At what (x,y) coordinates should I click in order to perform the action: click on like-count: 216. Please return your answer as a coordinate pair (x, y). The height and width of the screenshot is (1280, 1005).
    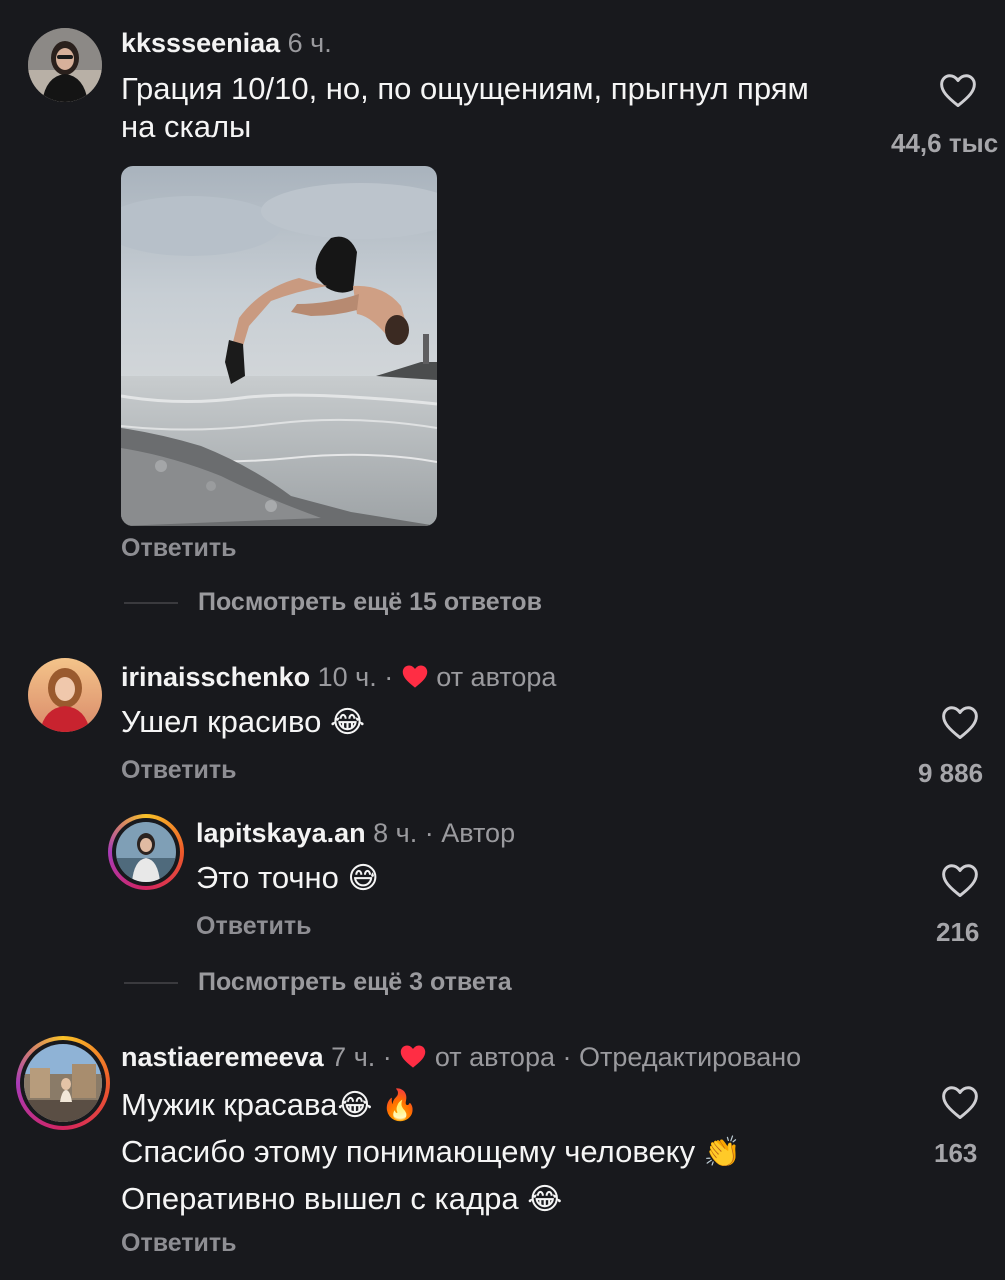
    Looking at the image, I should click on (958, 932).